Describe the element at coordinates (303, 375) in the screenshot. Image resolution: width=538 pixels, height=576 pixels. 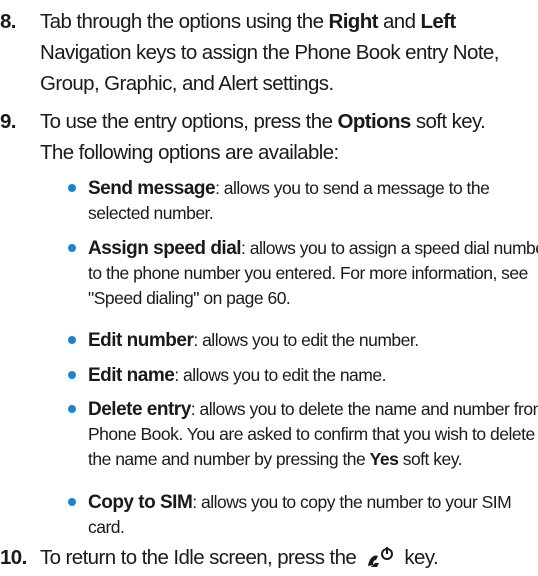
I see `option-edit-name: Edit name: allows you to edit the name.` at that location.